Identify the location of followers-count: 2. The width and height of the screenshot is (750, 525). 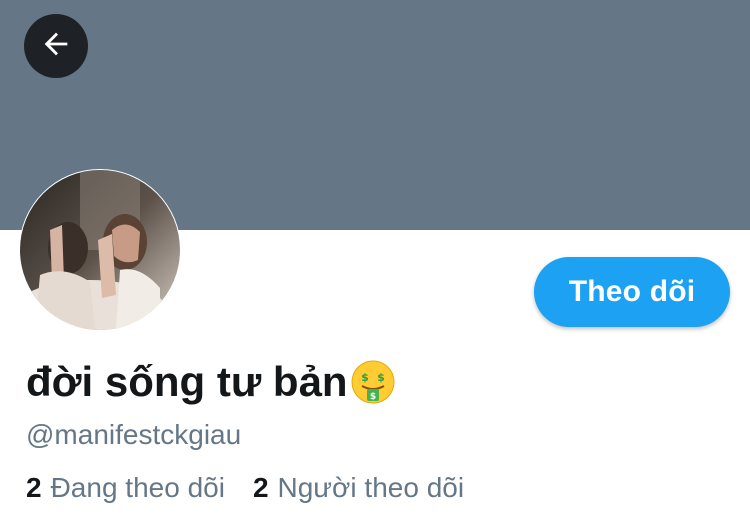
(260, 487).